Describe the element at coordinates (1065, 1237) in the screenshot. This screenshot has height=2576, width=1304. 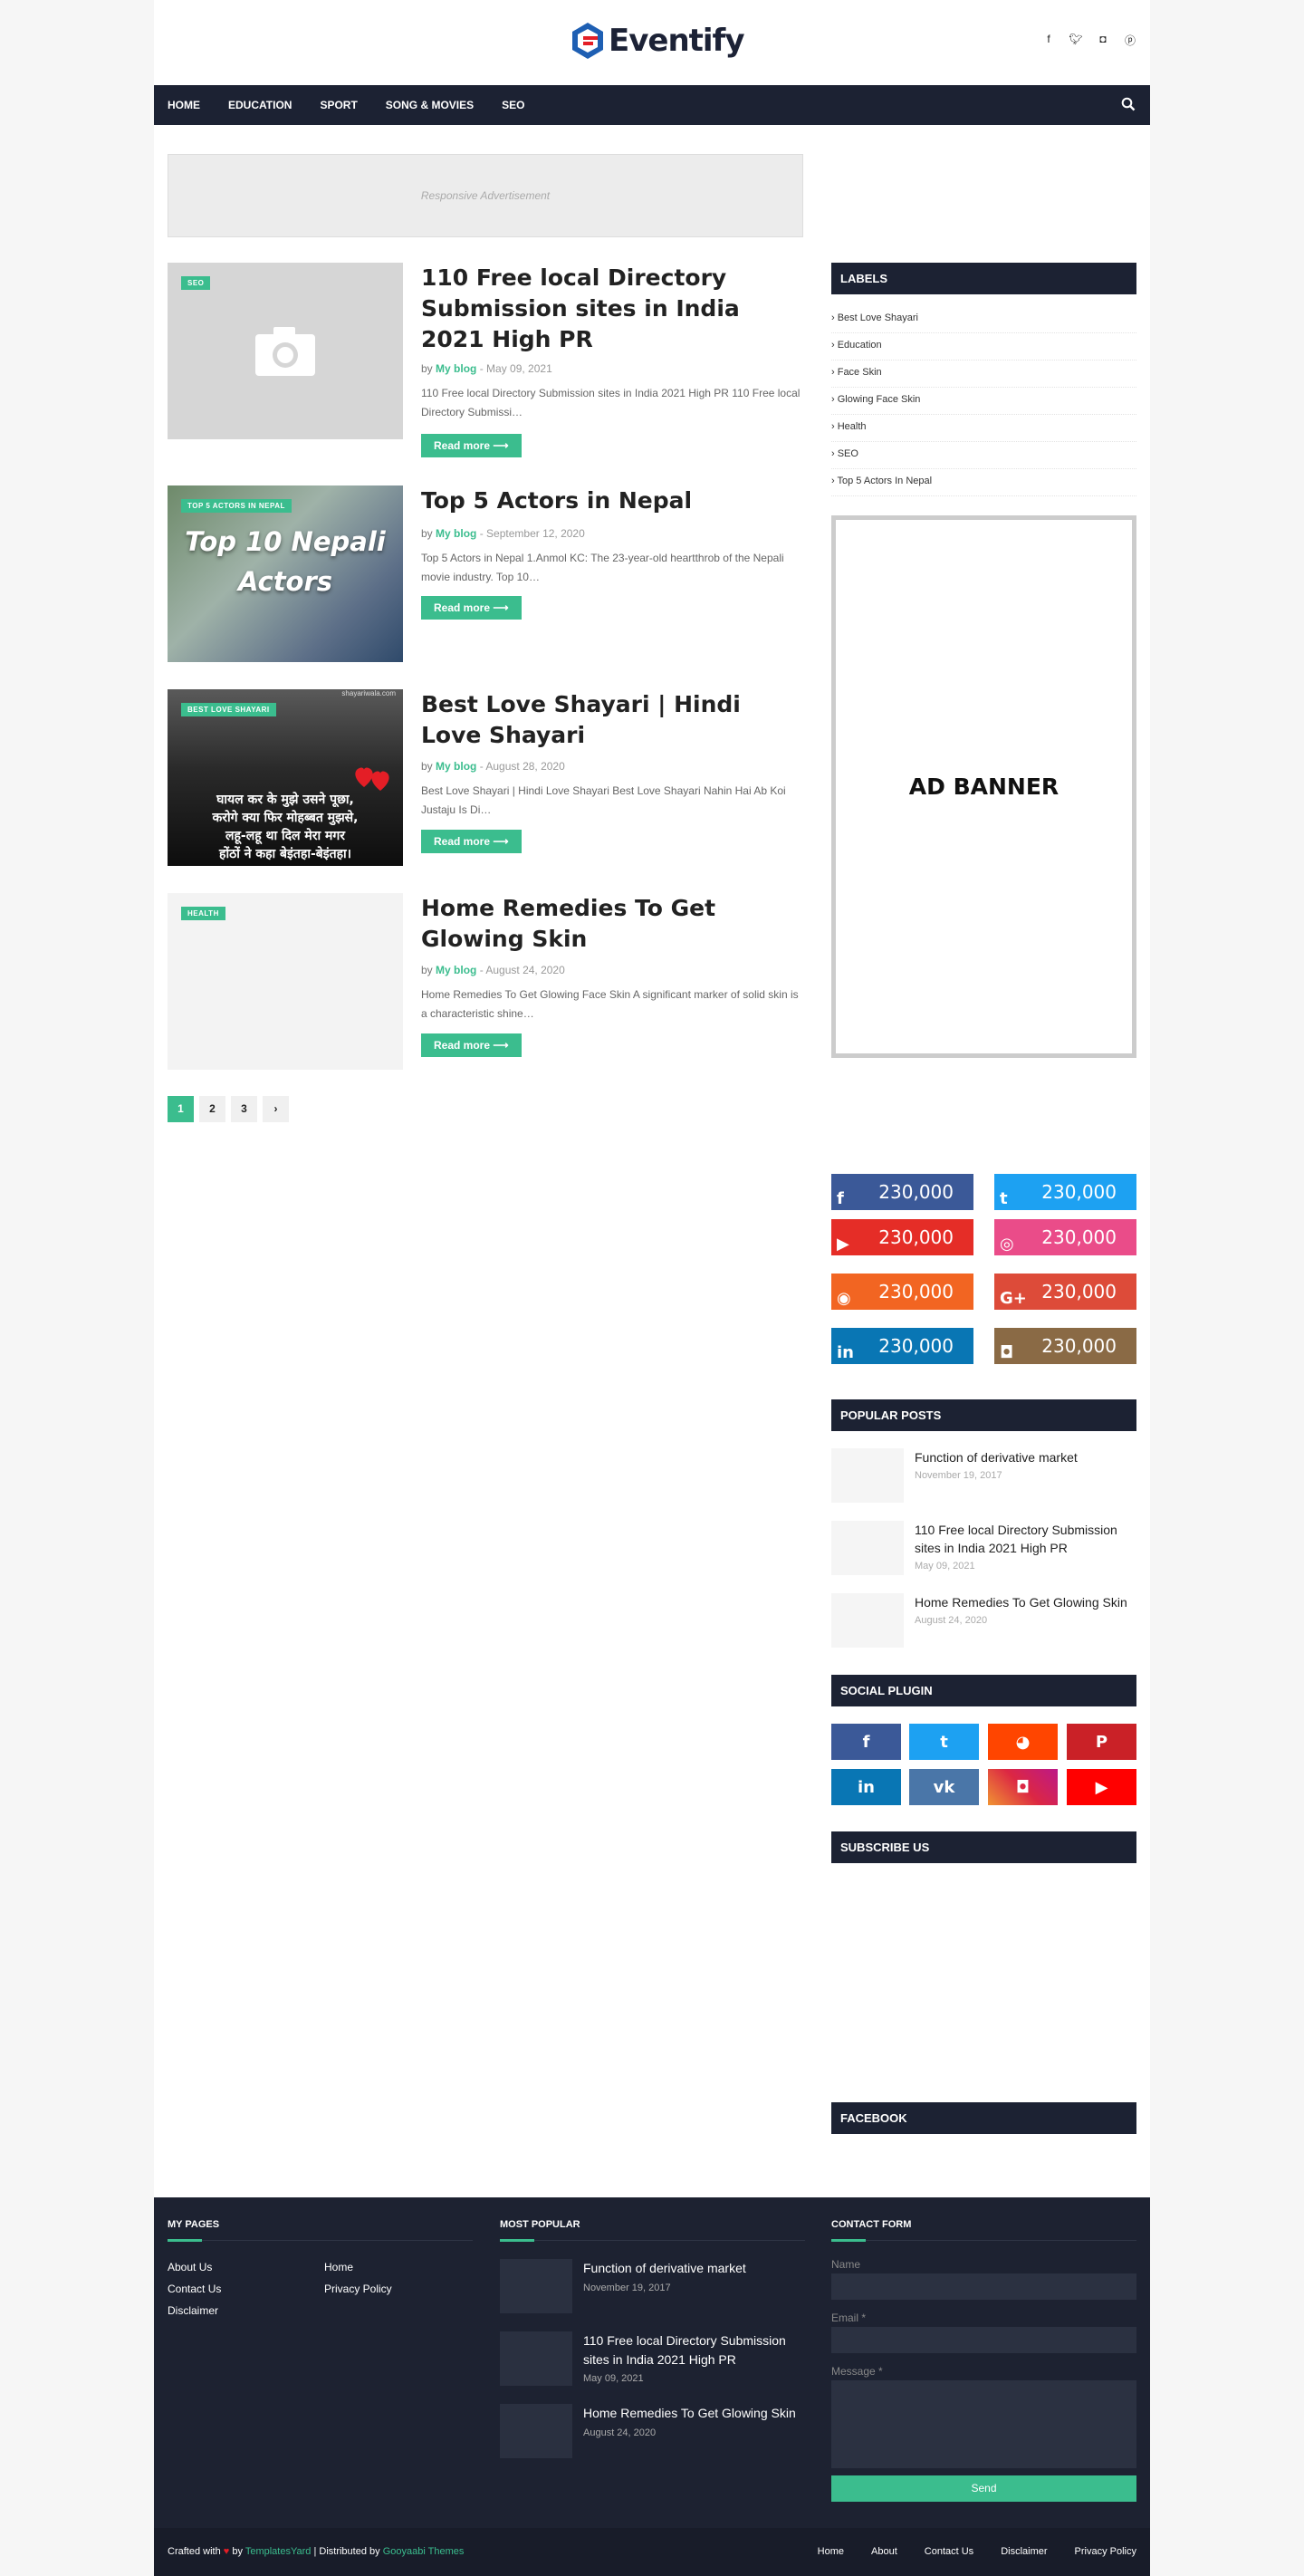
I see `dribbble-counter: ◎ 230,000` at that location.